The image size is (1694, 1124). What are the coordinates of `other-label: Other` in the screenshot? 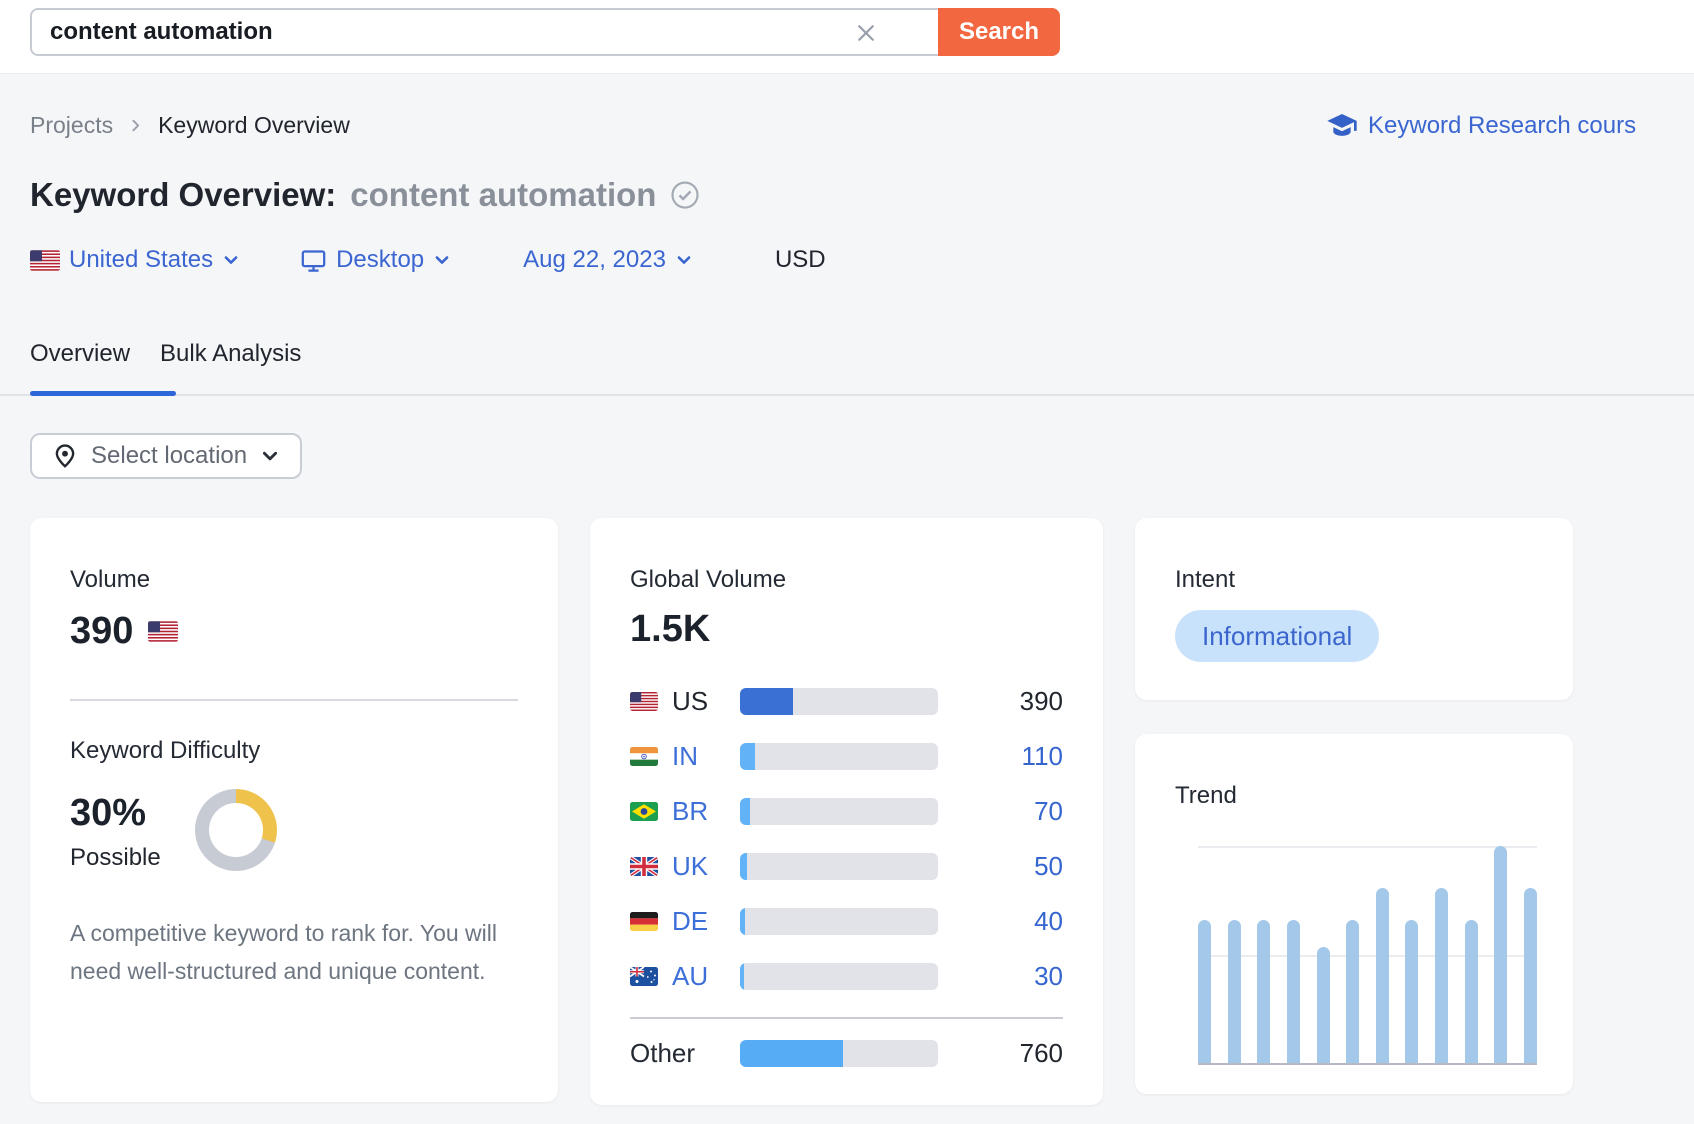 It's located at (663, 1052).